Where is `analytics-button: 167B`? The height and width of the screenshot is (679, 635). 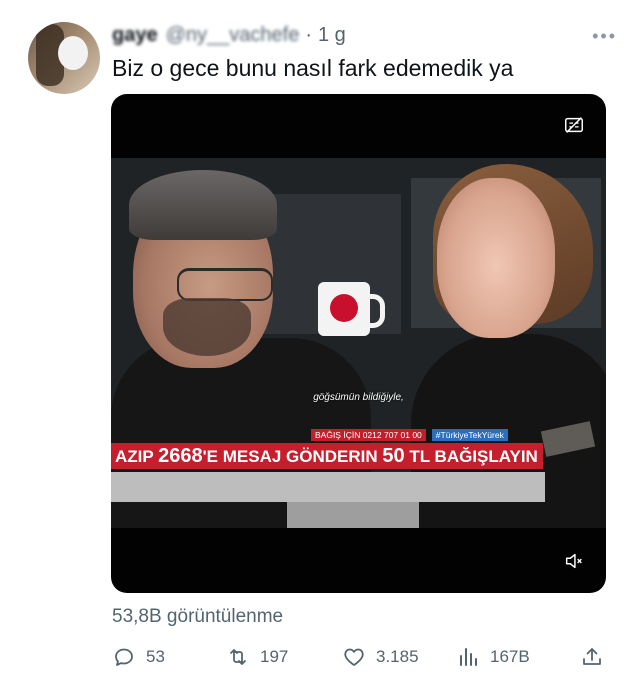 analytics-button: 167B is located at coordinates (493, 657).